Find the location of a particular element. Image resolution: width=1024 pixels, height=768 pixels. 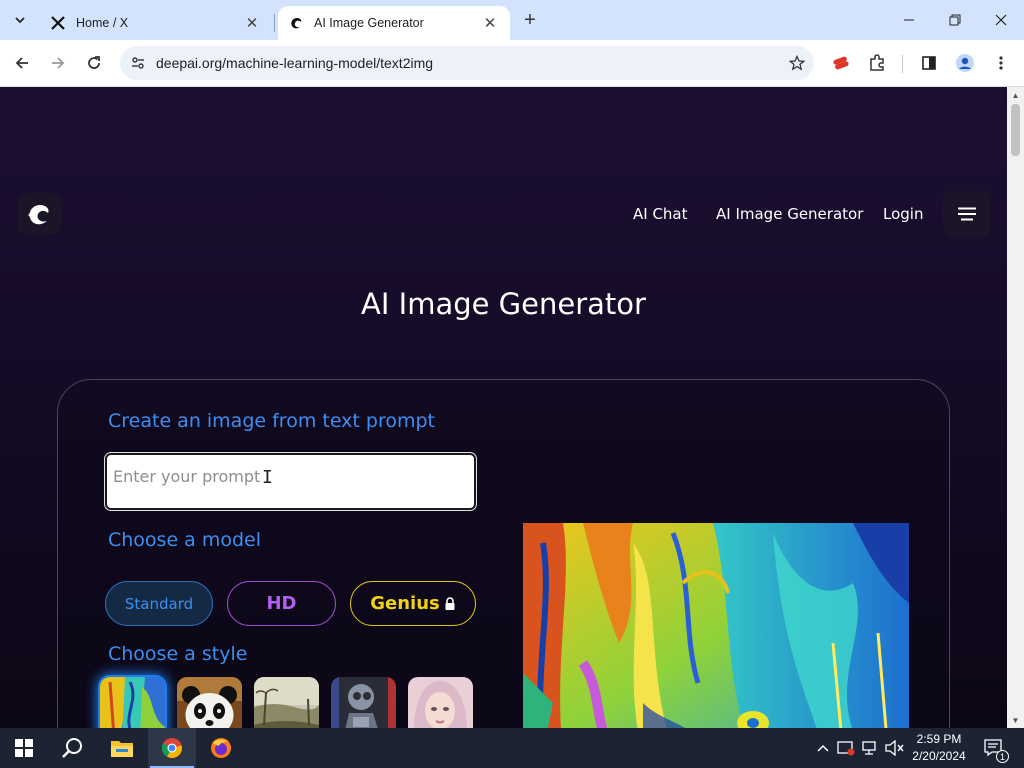

system-clock: 2:59 PM 2/20/2024 is located at coordinates (939, 748).